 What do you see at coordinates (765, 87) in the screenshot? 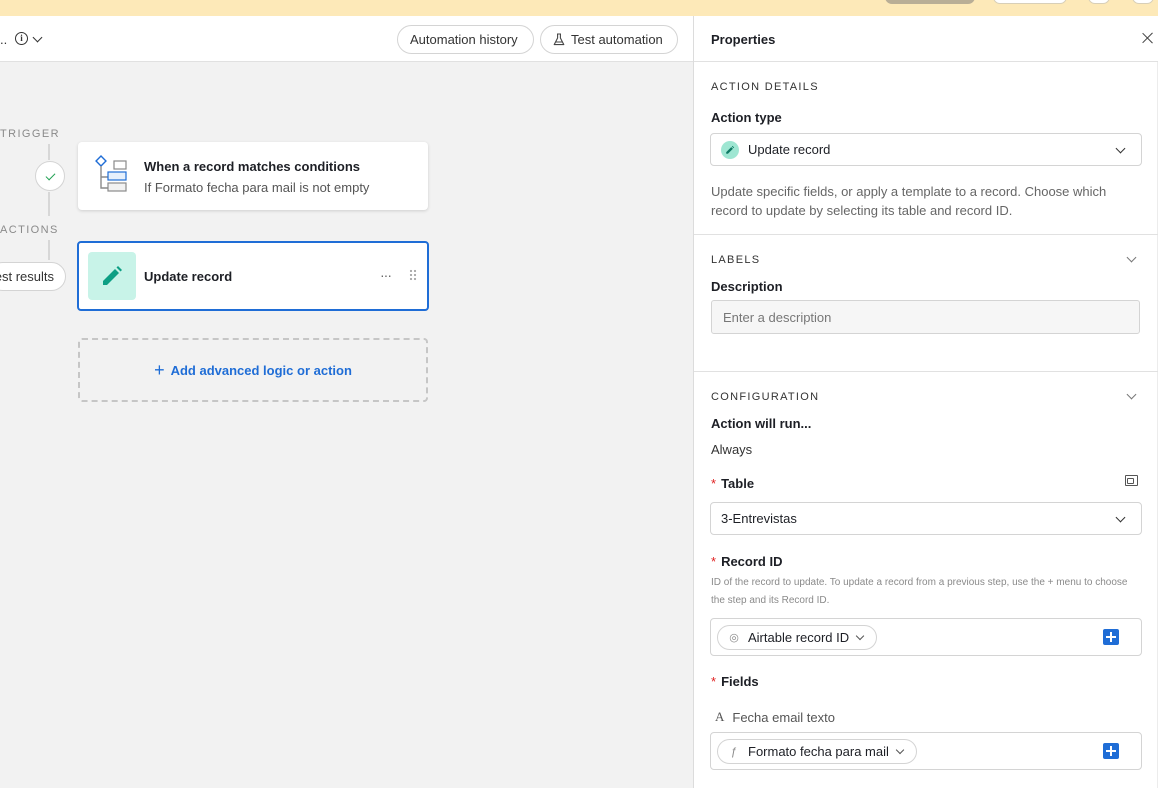
I see `action-details-heading: ACTION DETAILS` at bounding box center [765, 87].